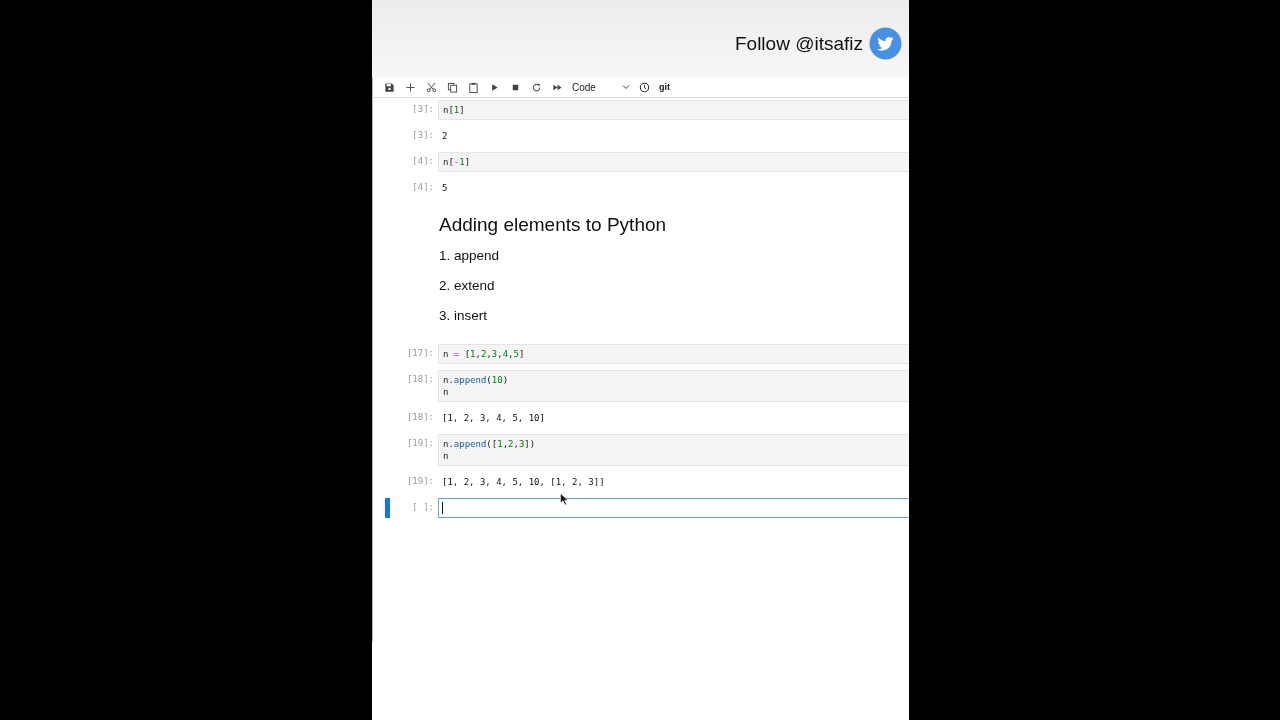 The width and height of the screenshot is (1280, 720). What do you see at coordinates (673, 162) in the screenshot?
I see `code-cell: n[-1]` at bounding box center [673, 162].